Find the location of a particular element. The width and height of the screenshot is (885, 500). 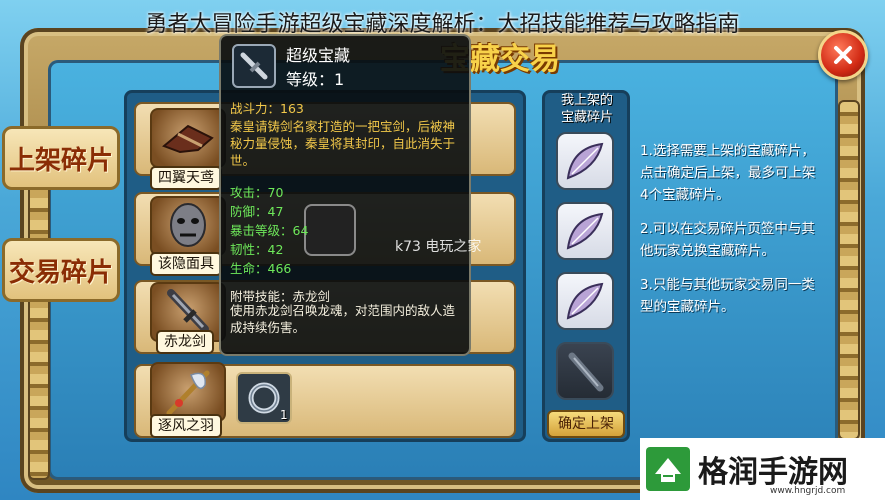

tab-list-shards: 上架碎片 is located at coordinates (61, 158).